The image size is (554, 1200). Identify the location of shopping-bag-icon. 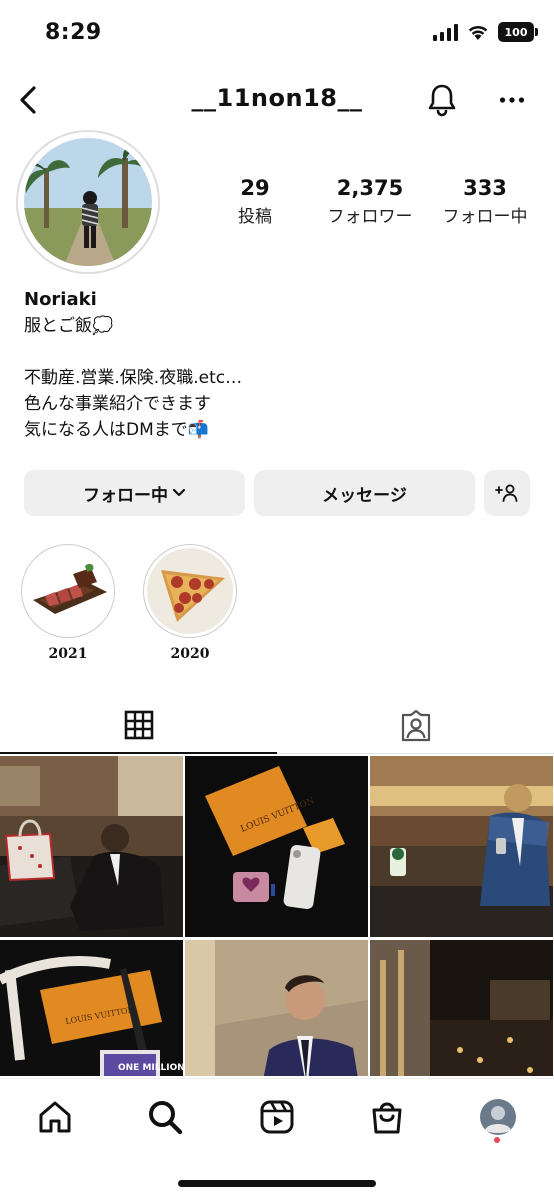
(387, 1118).